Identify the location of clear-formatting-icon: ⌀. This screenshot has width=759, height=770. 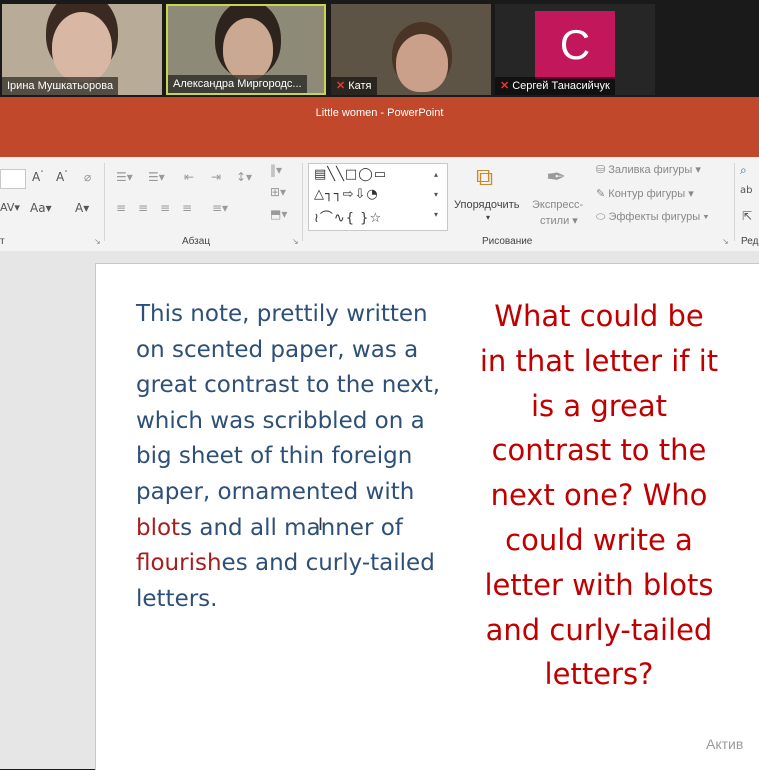
(87, 177).